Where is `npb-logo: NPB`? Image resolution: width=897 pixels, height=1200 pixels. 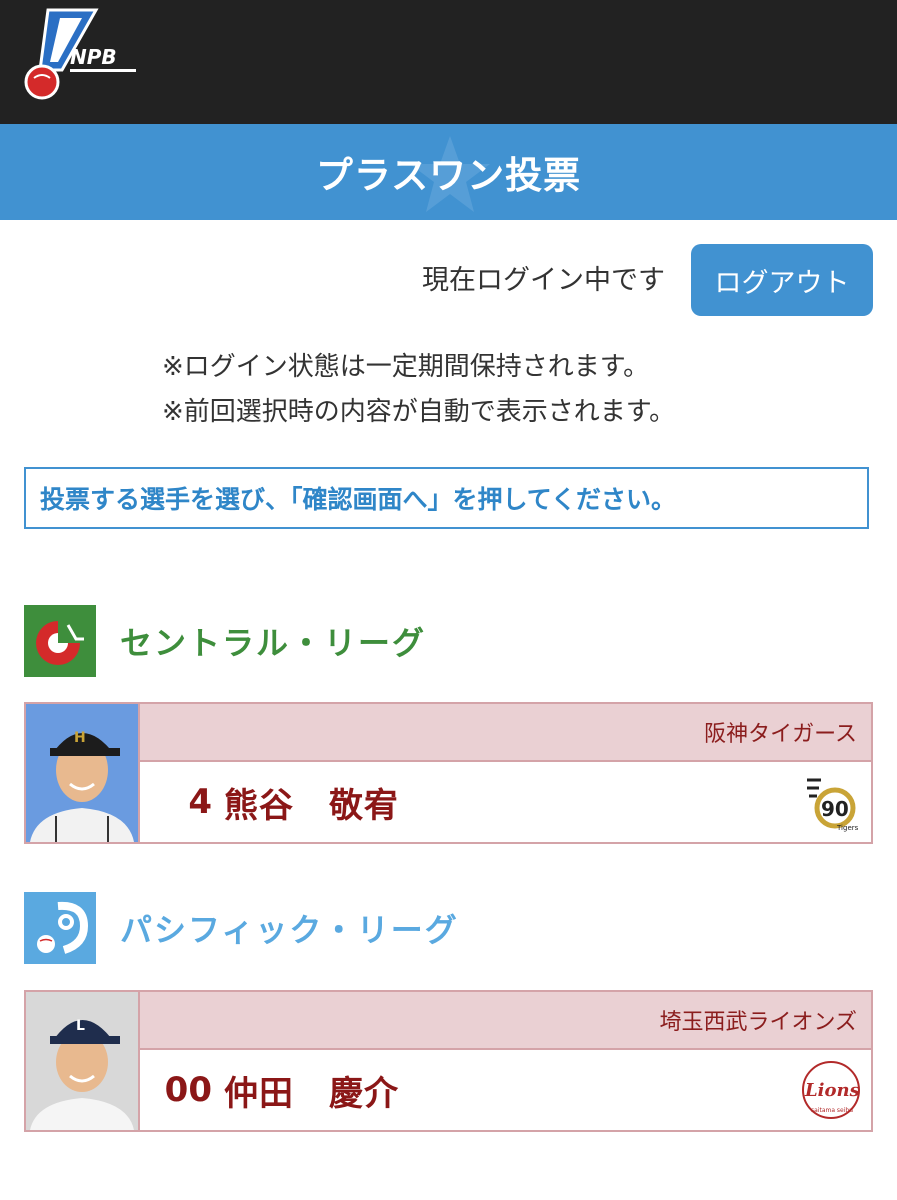 npb-logo: NPB is located at coordinates (82, 56).